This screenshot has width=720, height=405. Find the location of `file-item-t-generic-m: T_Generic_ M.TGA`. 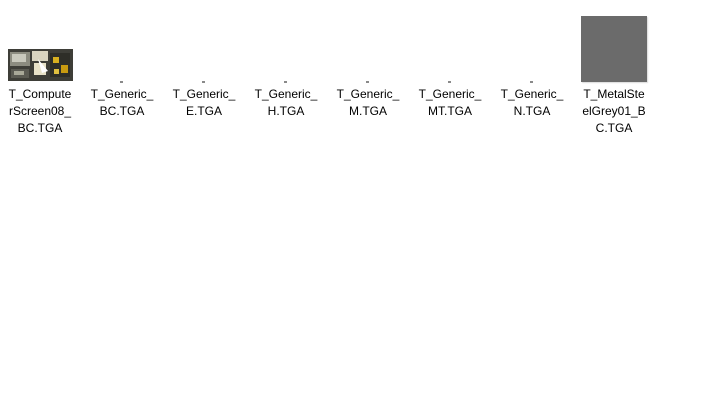

file-item-t-generic-m: T_Generic_ M.TGA is located at coordinates (368, 77).